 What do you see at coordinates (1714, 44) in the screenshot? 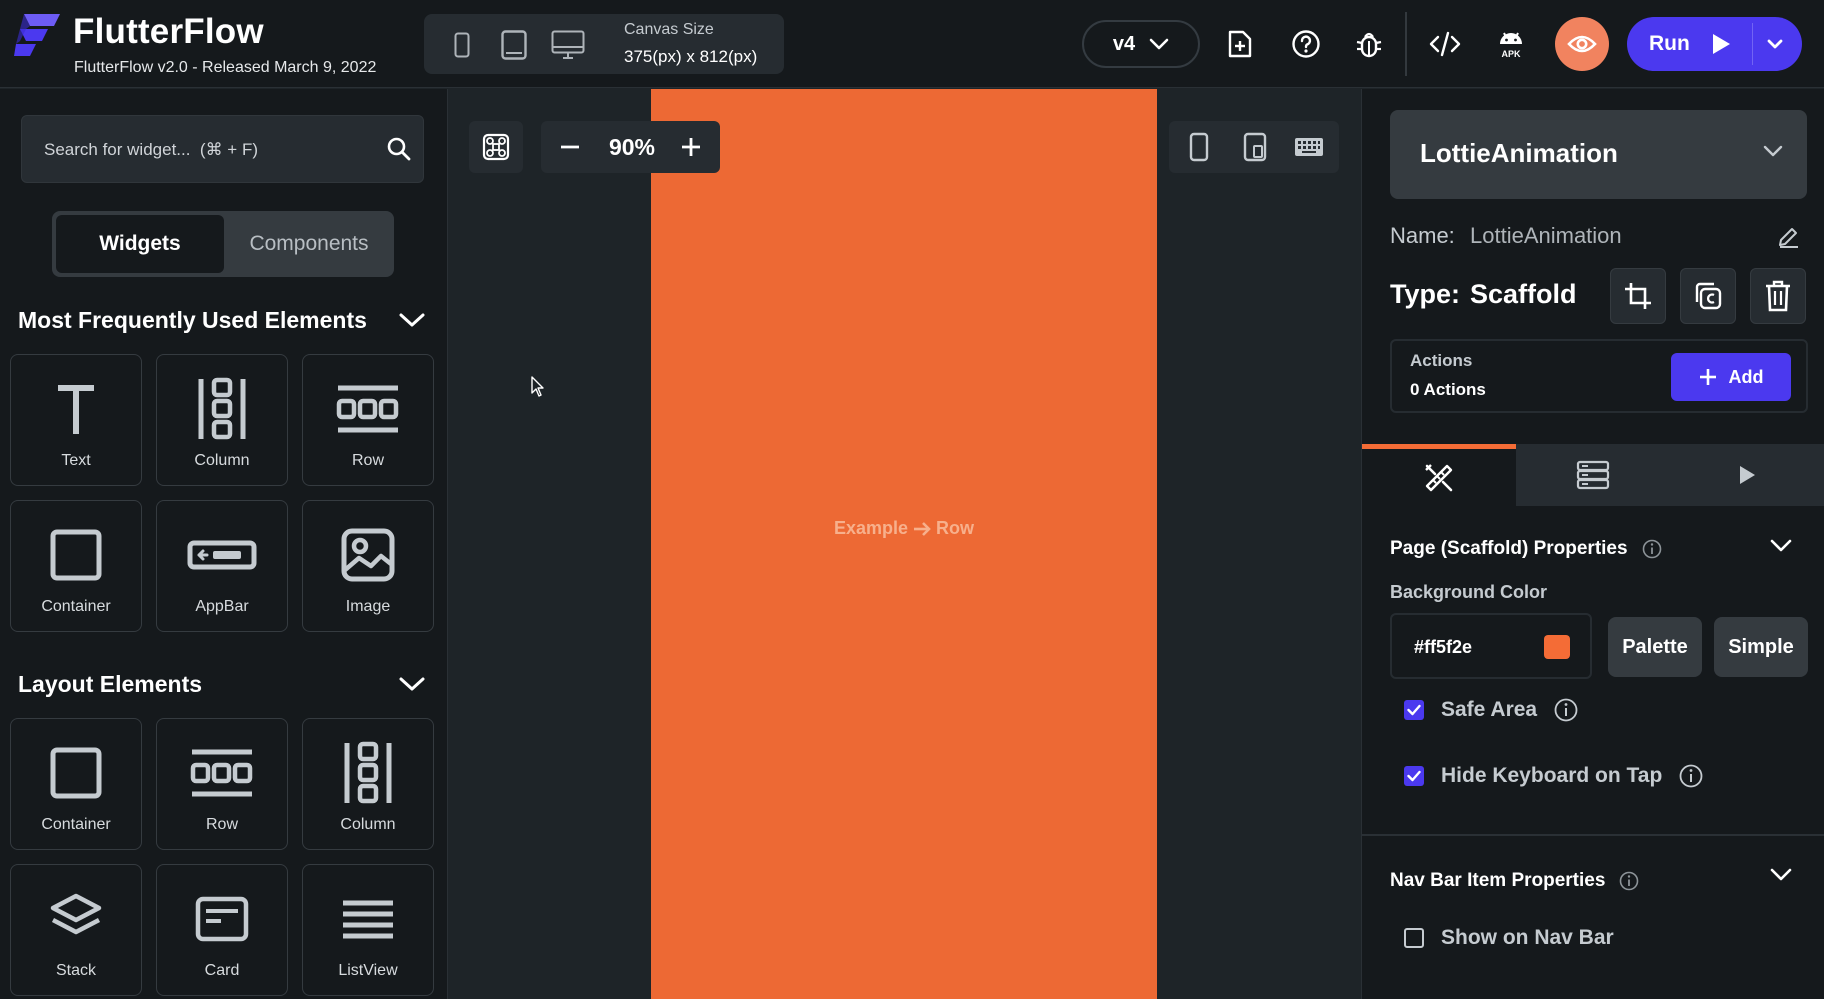
I see `run-button: Run` at bounding box center [1714, 44].